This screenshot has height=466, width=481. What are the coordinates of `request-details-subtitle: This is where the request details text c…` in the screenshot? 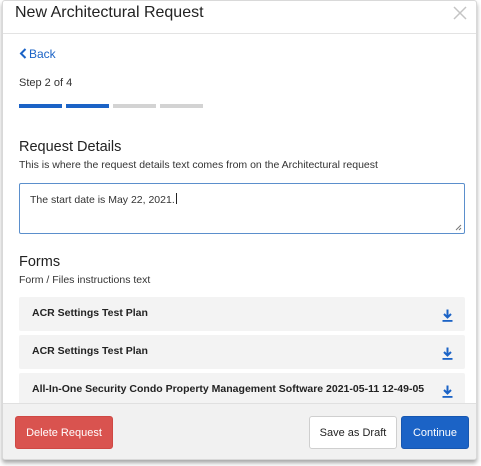 It's located at (198, 165).